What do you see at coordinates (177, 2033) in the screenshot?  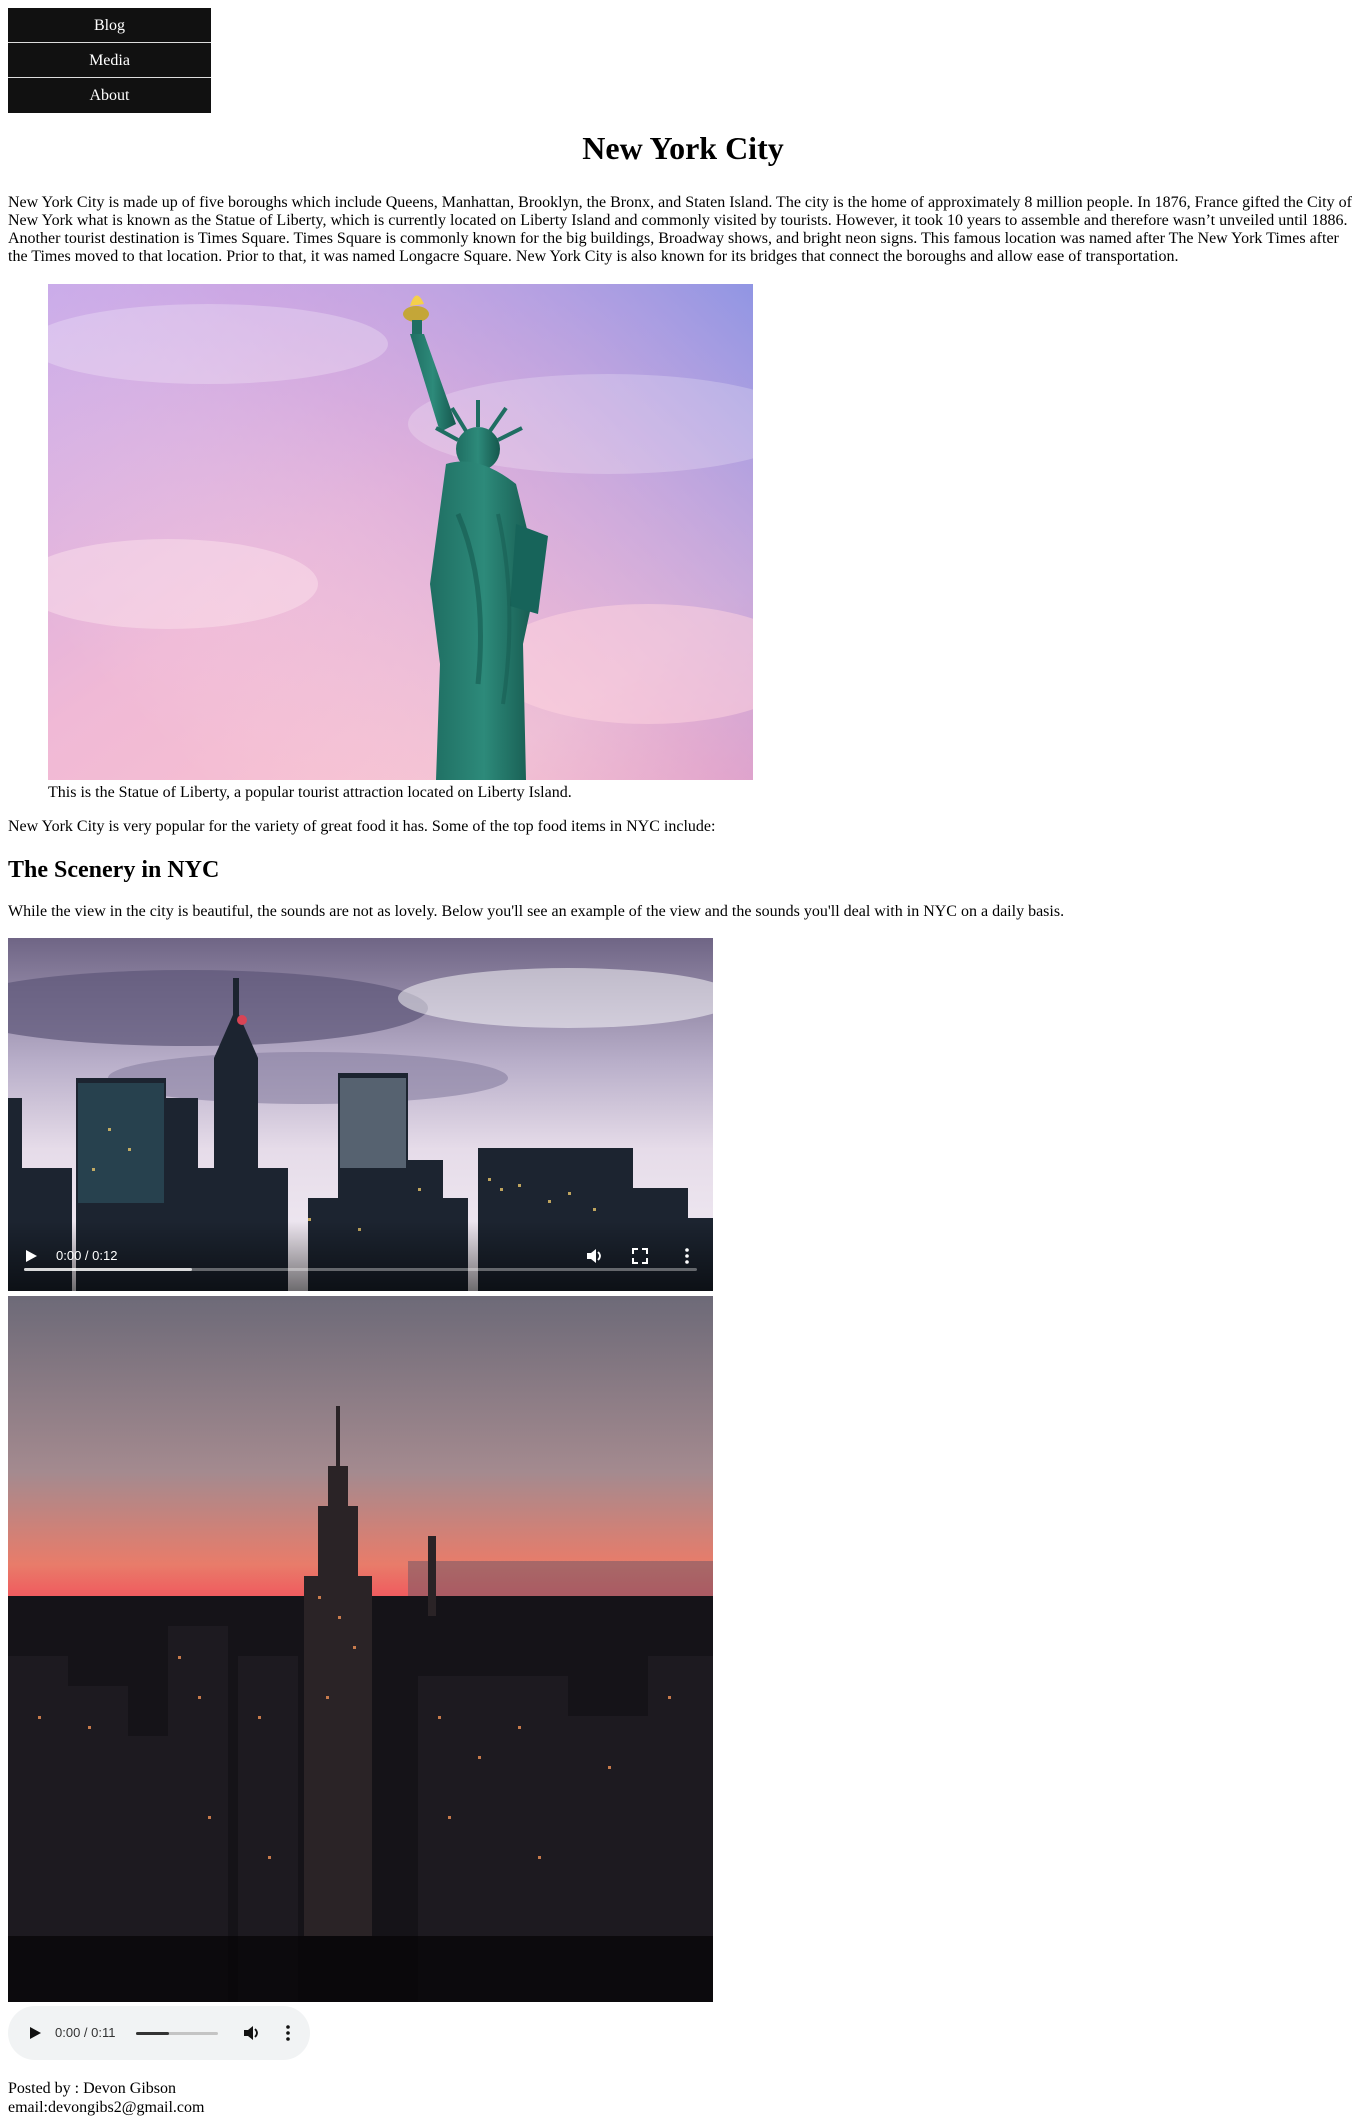 I see `audio-progress-bar` at bounding box center [177, 2033].